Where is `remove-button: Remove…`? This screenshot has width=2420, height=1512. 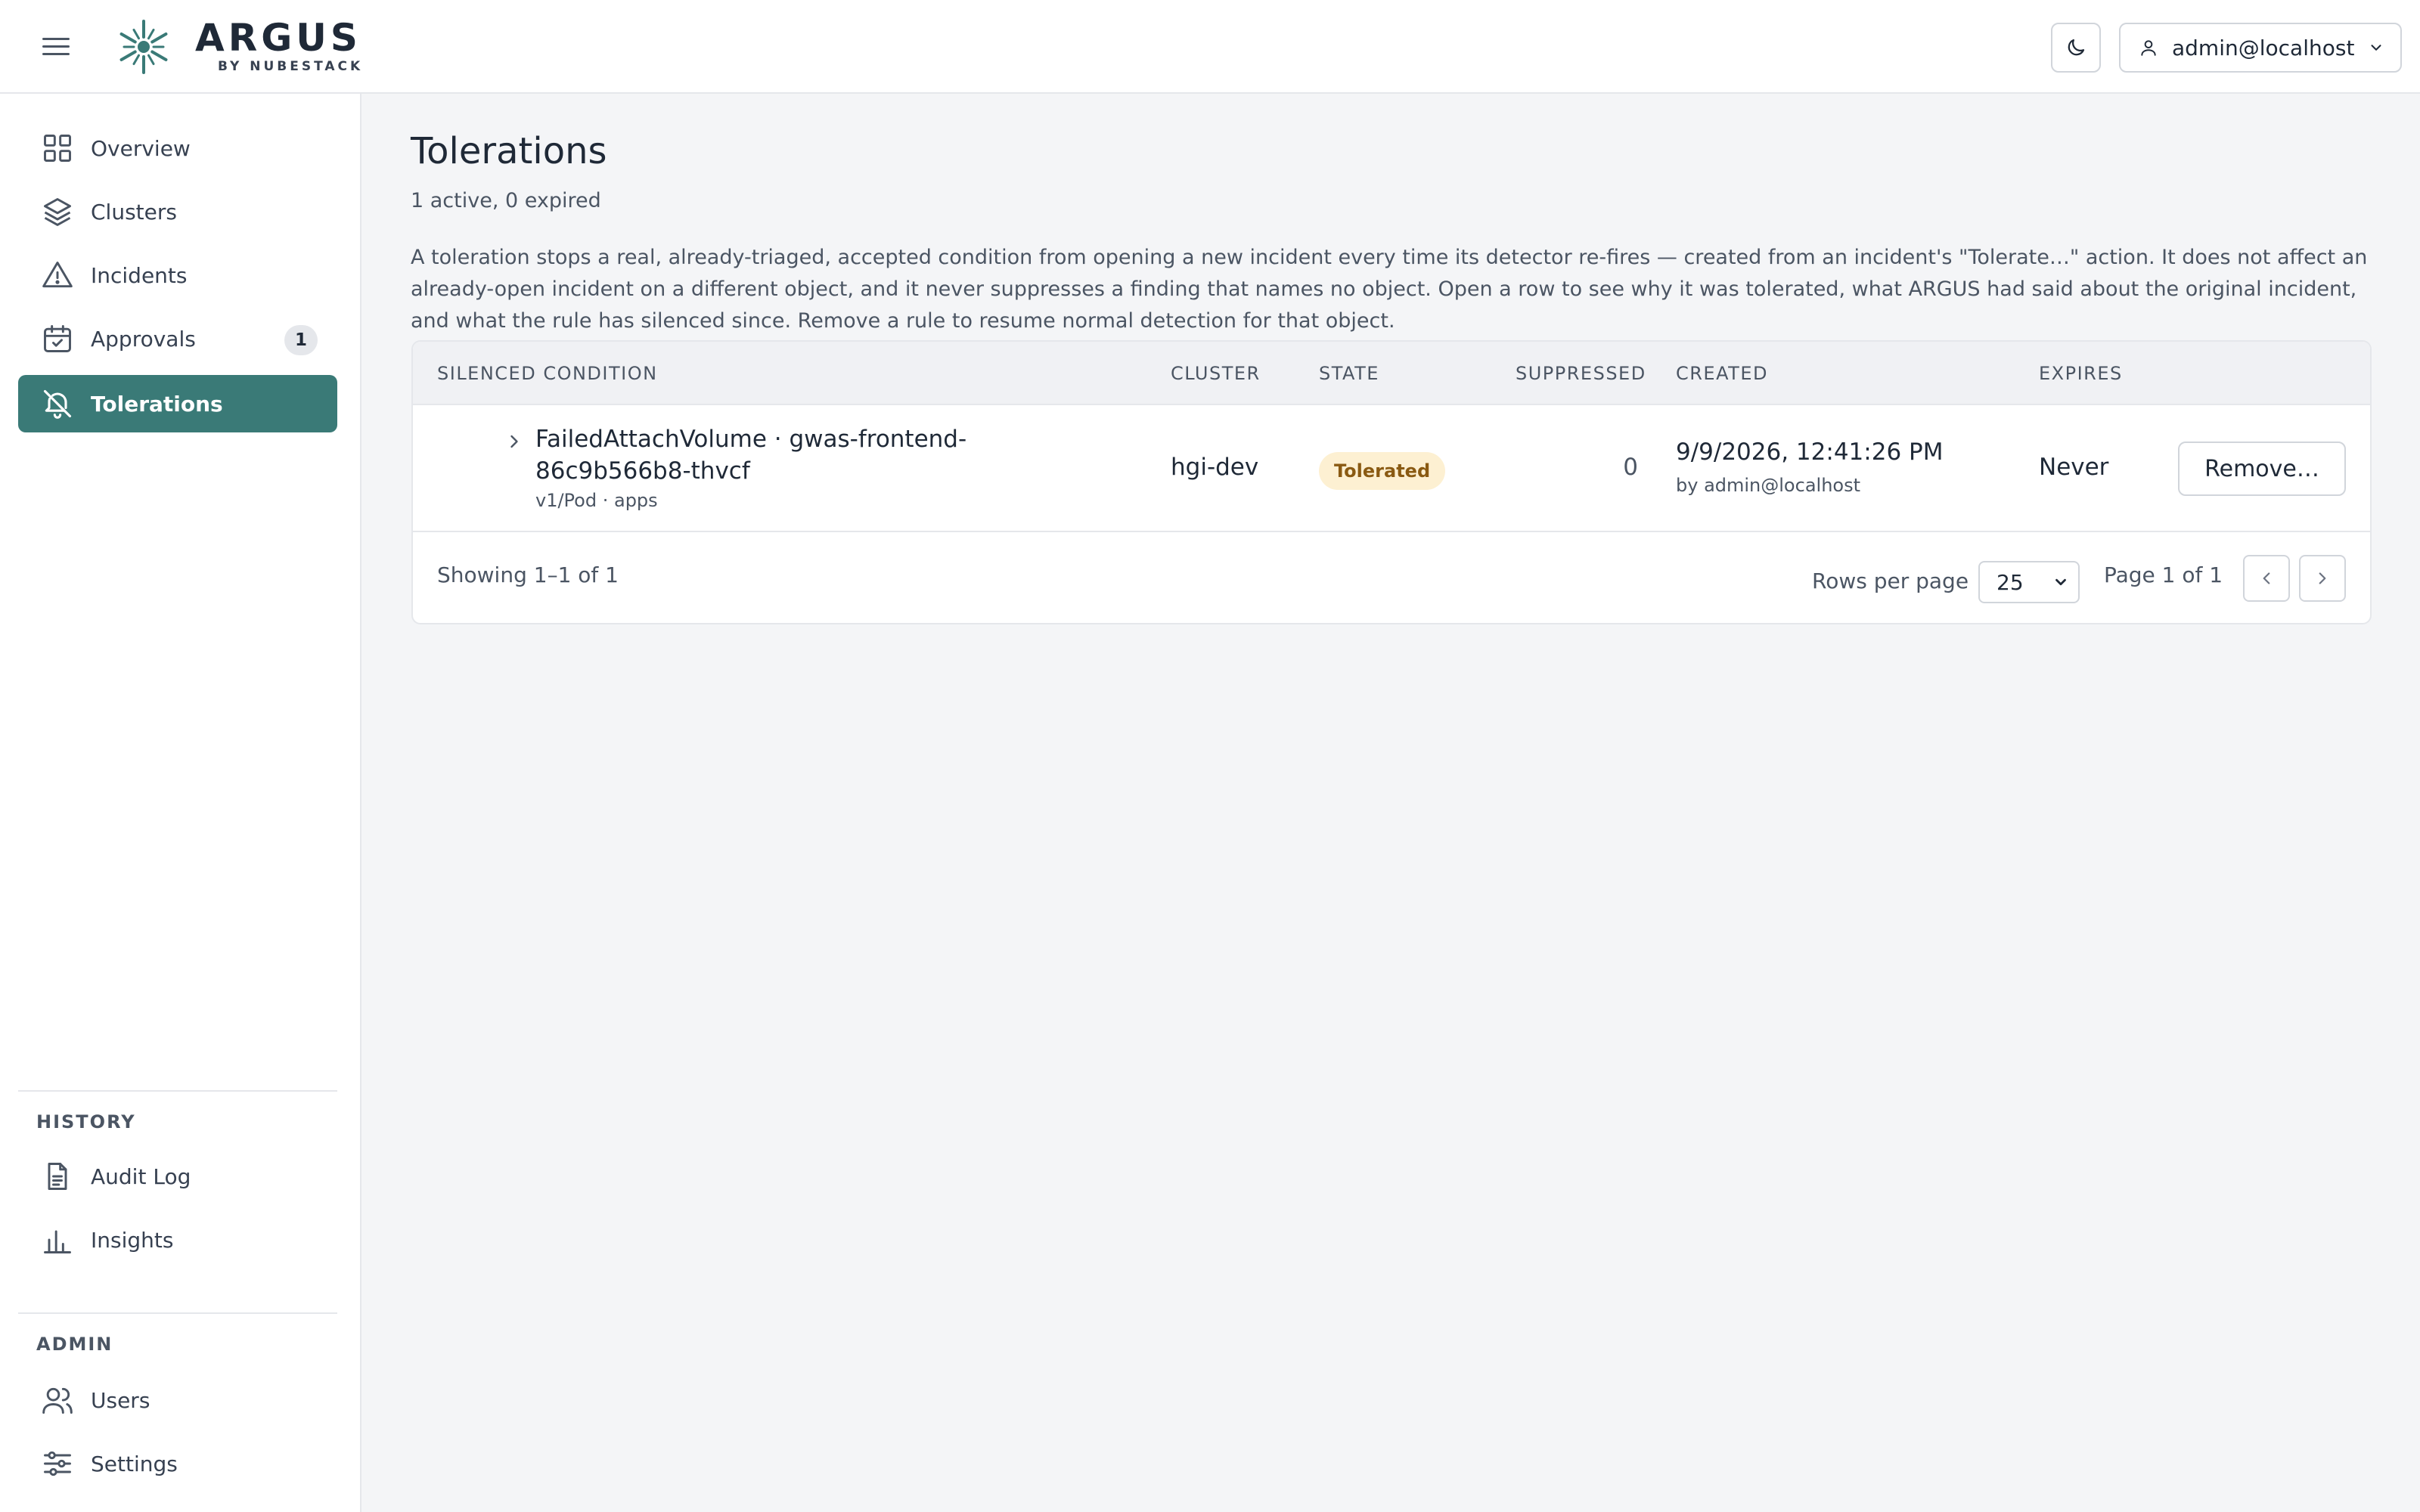 remove-button: Remove… is located at coordinates (2262, 469).